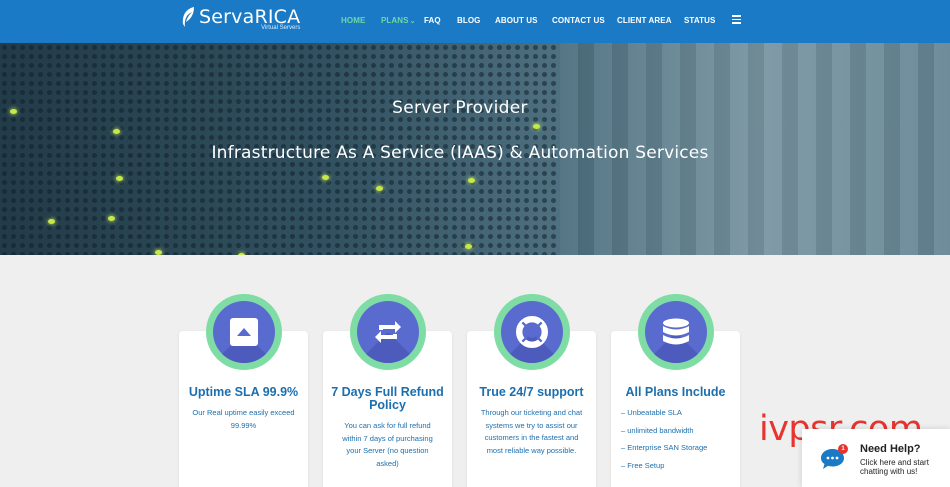 The height and width of the screenshot is (487, 950). Describe the element at coordinates (736, 19) in the screenshot. I see `hamburger-menu-icon` at that location.